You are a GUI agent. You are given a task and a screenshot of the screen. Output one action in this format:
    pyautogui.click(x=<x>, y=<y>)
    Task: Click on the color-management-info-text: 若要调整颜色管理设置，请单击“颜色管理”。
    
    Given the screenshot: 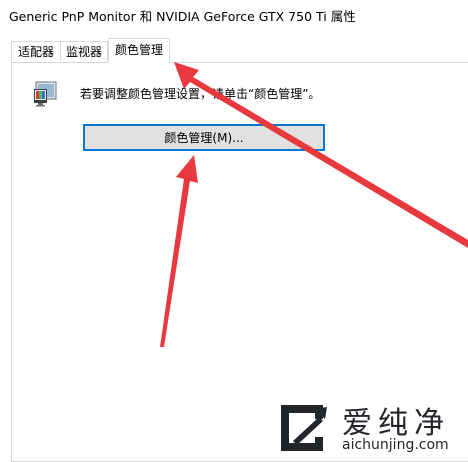 What is the action you would take?
    pyautogui.click(x=200, y=94)
    